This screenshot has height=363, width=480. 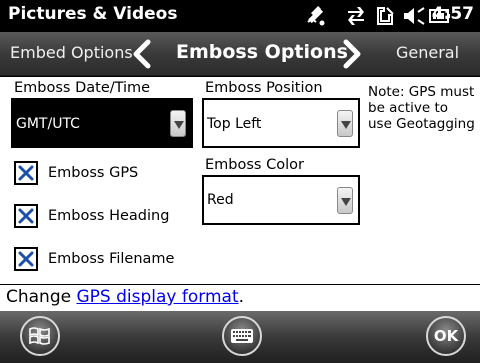 I want to click on emboss-filename-option: Emboss Filename, so click(x=94, y=259).